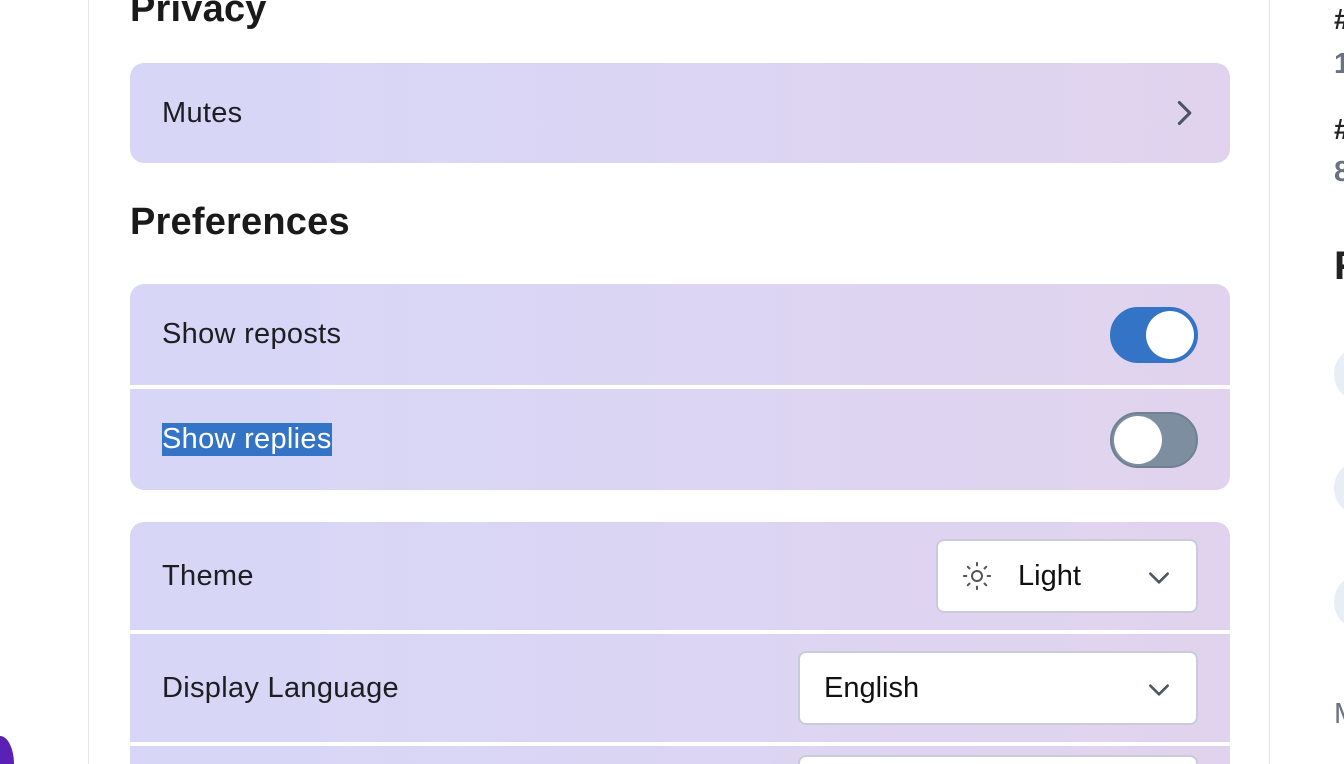 Image resolution: width=1344 pixels, height=764 pixels. Describe the element at coordinates (247, 439) in the screenshot. I see `show-replies-label: Show replies` at that location.